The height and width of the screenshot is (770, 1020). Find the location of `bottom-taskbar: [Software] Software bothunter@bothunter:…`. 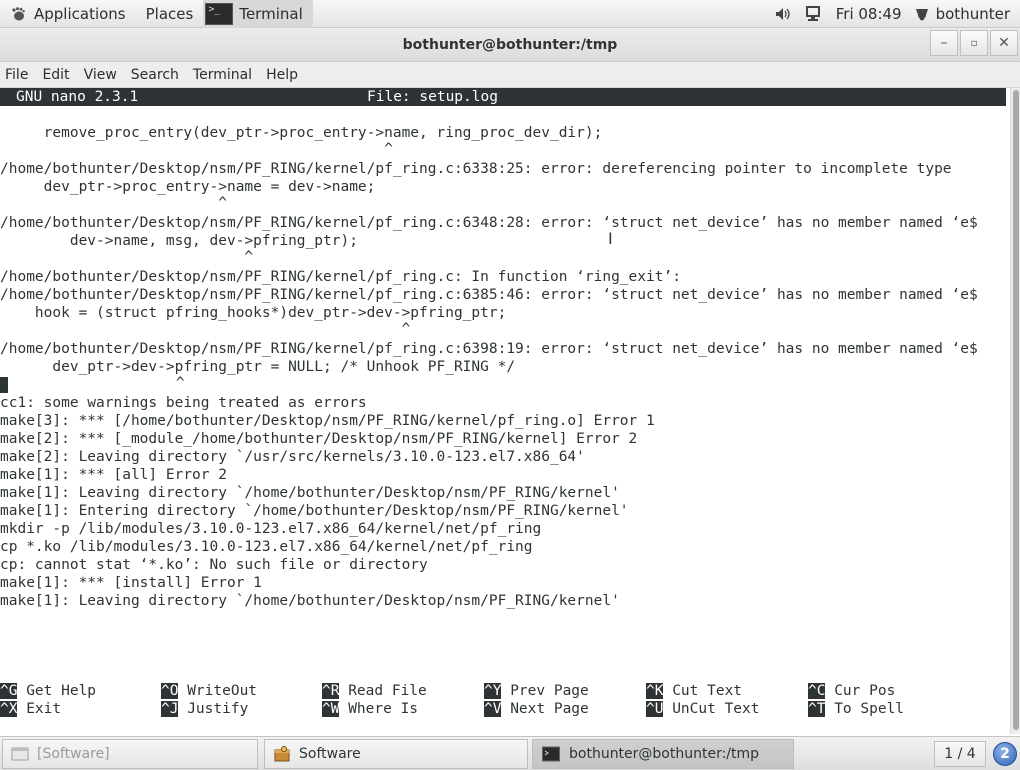

bottom-taskbar: [Software] Software bothunter@bothunter:… is located at coordinates (510, 753).